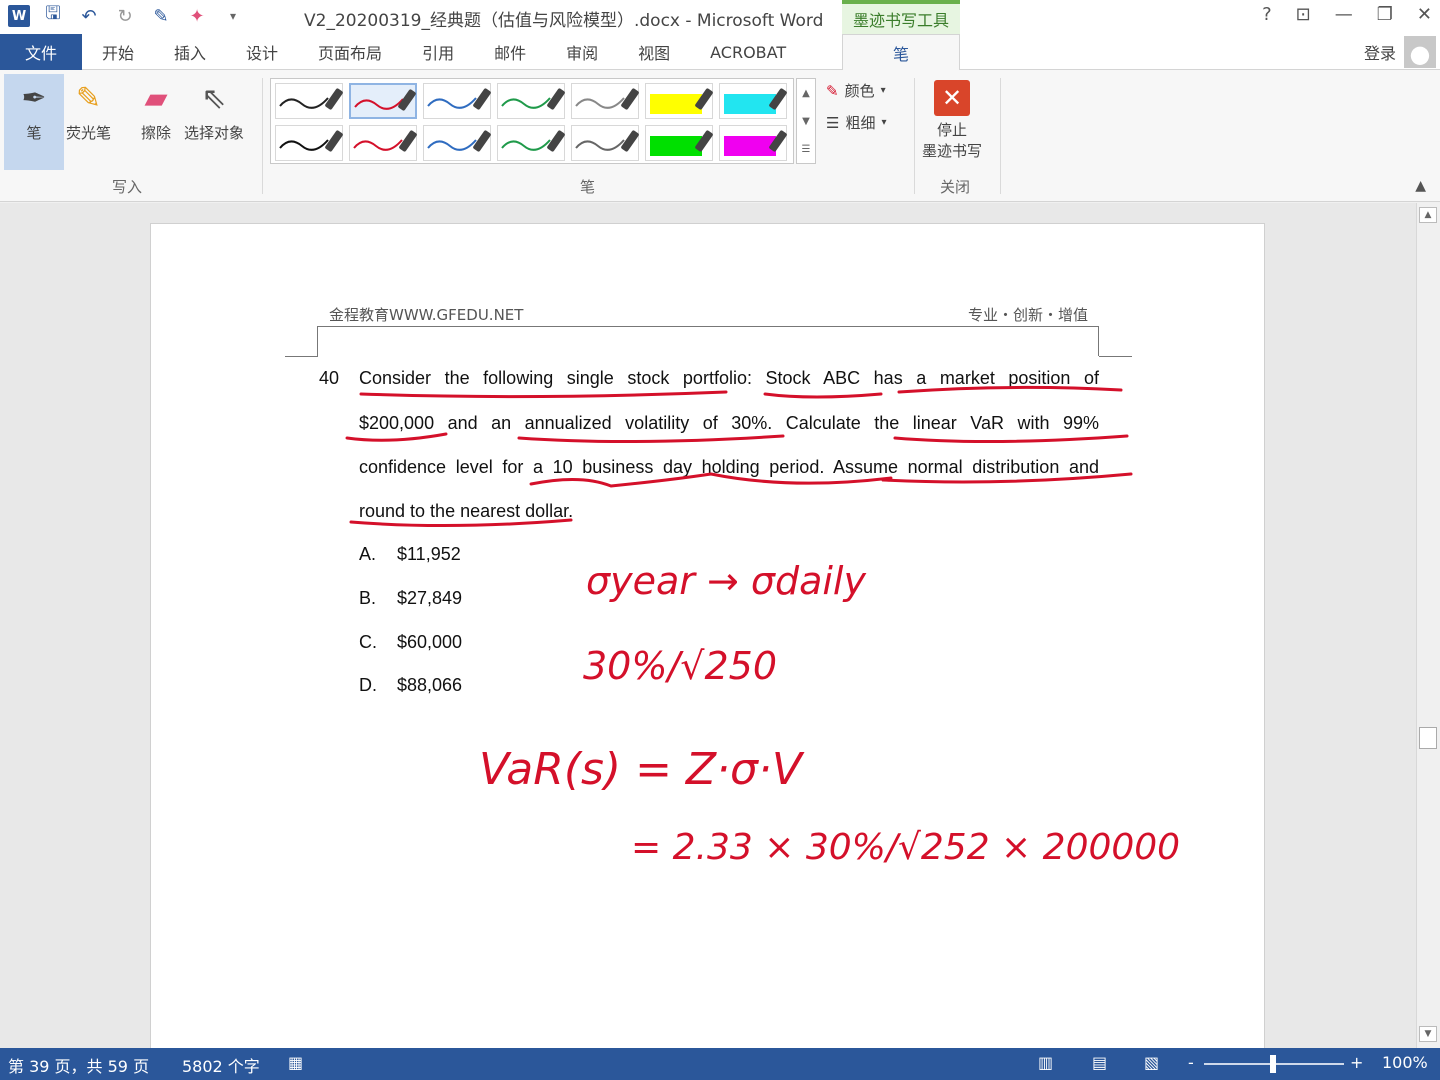 The width and height of the screenshot is (1440, 1080). What do you see at coordinates (510, 52) in the screenshot?
I see `tab-mailings: 邮件` at bounding box center [510, 52].